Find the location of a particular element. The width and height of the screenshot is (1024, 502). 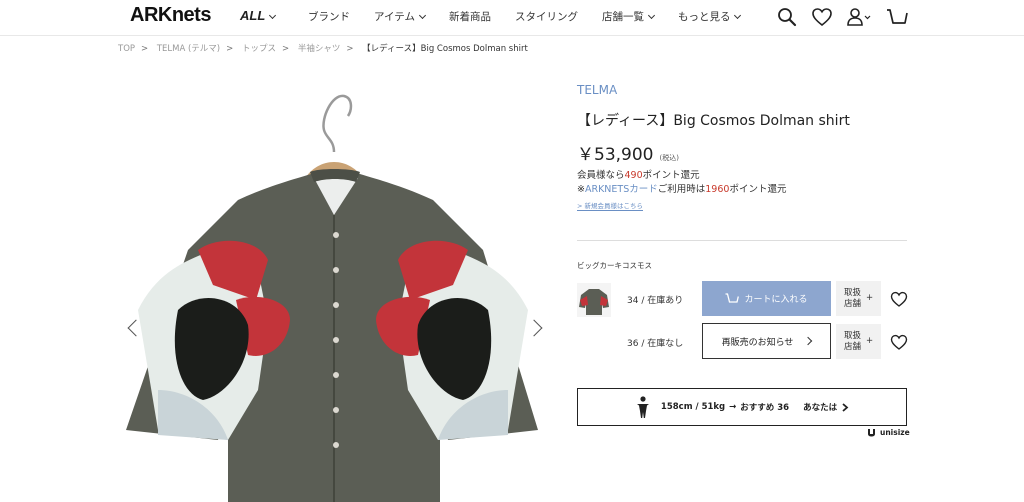

points-text: ご利用時は is located at coordinates (681, 189).